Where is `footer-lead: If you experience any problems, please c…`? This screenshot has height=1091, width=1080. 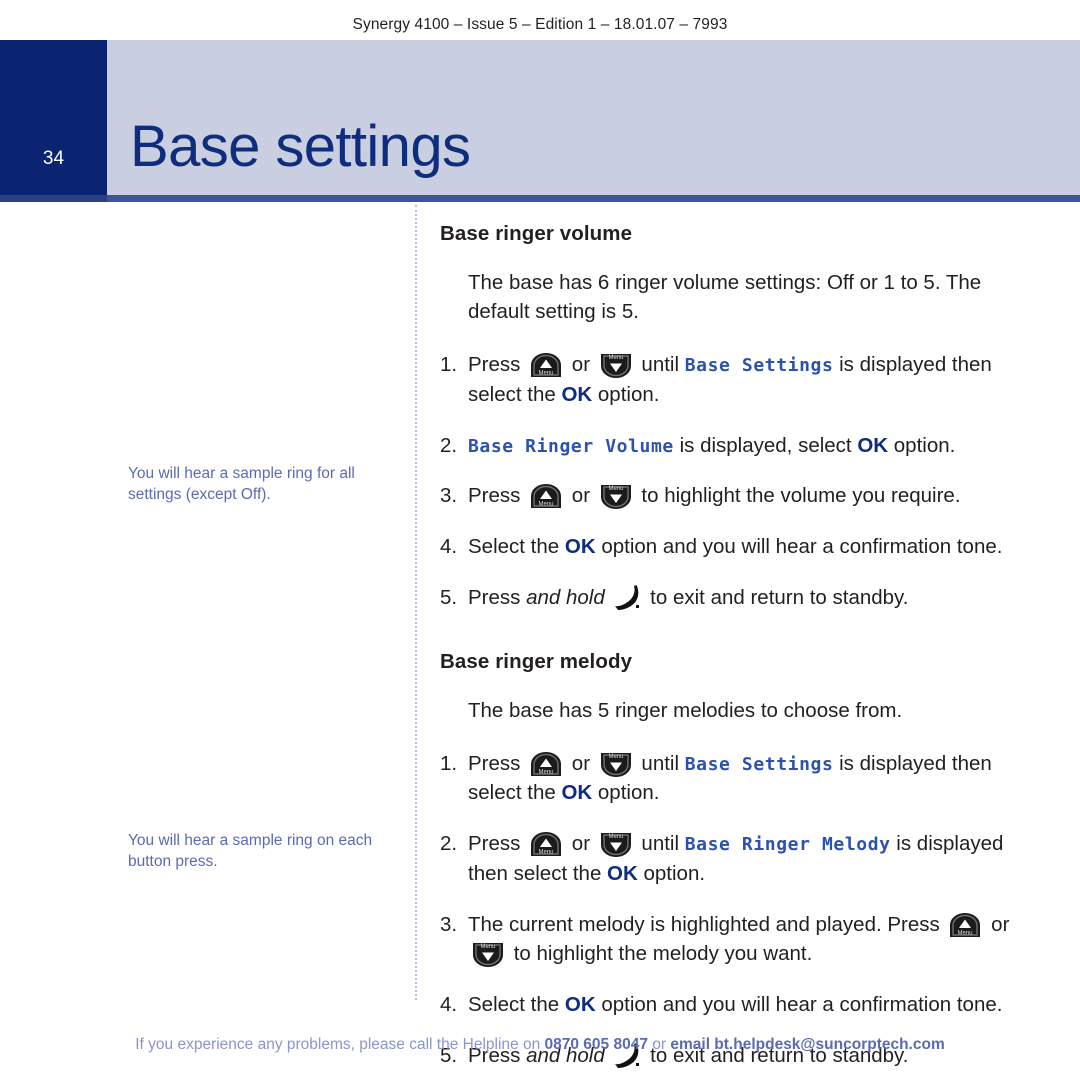 footer-lead: If you experience any problems, please c… is located at coordinates (340, 1044).